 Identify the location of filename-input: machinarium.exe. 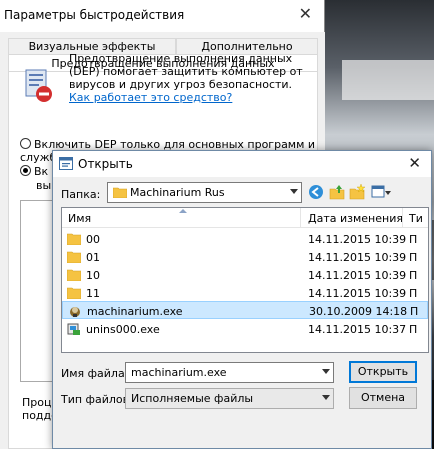
(229, 372).